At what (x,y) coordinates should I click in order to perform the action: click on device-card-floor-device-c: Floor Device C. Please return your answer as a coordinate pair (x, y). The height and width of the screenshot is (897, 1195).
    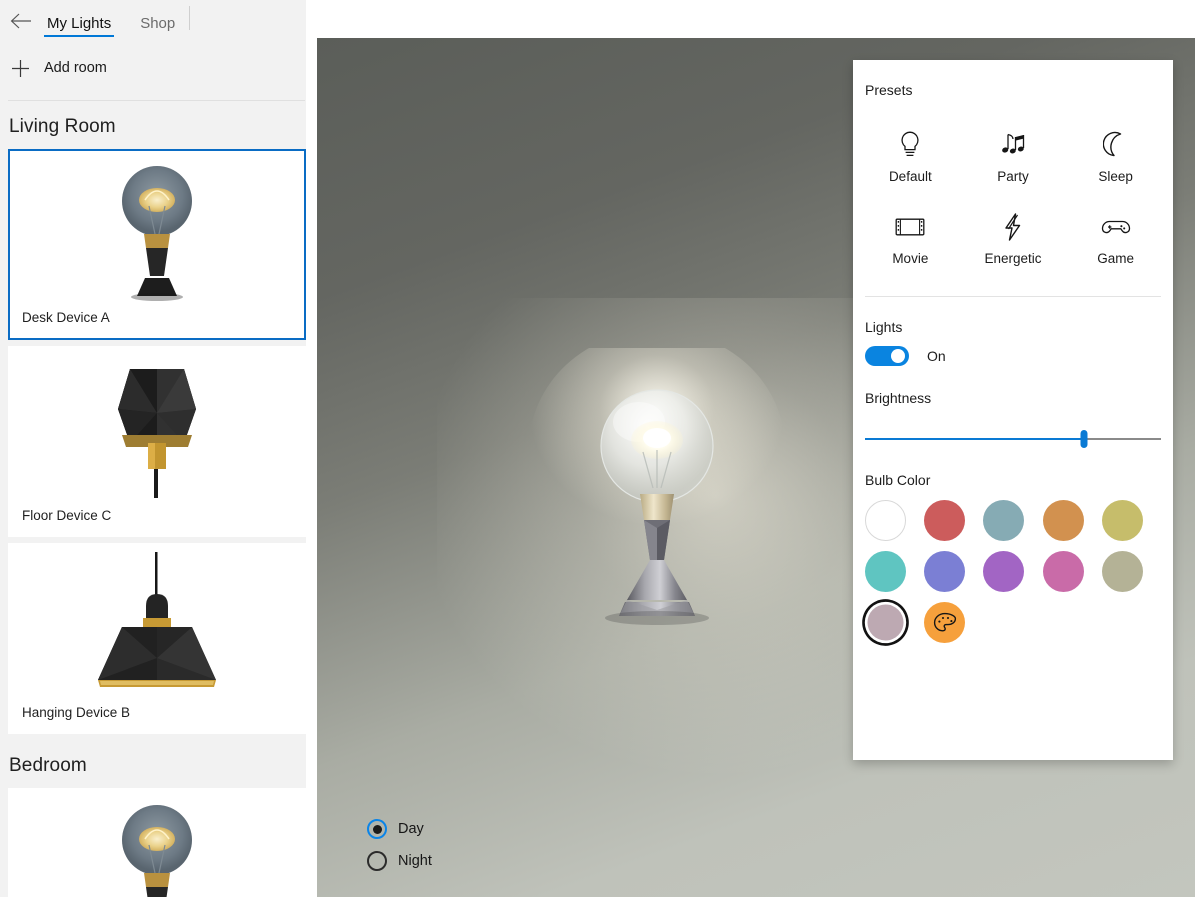
    Looking at the image, I should click on (157, 441).